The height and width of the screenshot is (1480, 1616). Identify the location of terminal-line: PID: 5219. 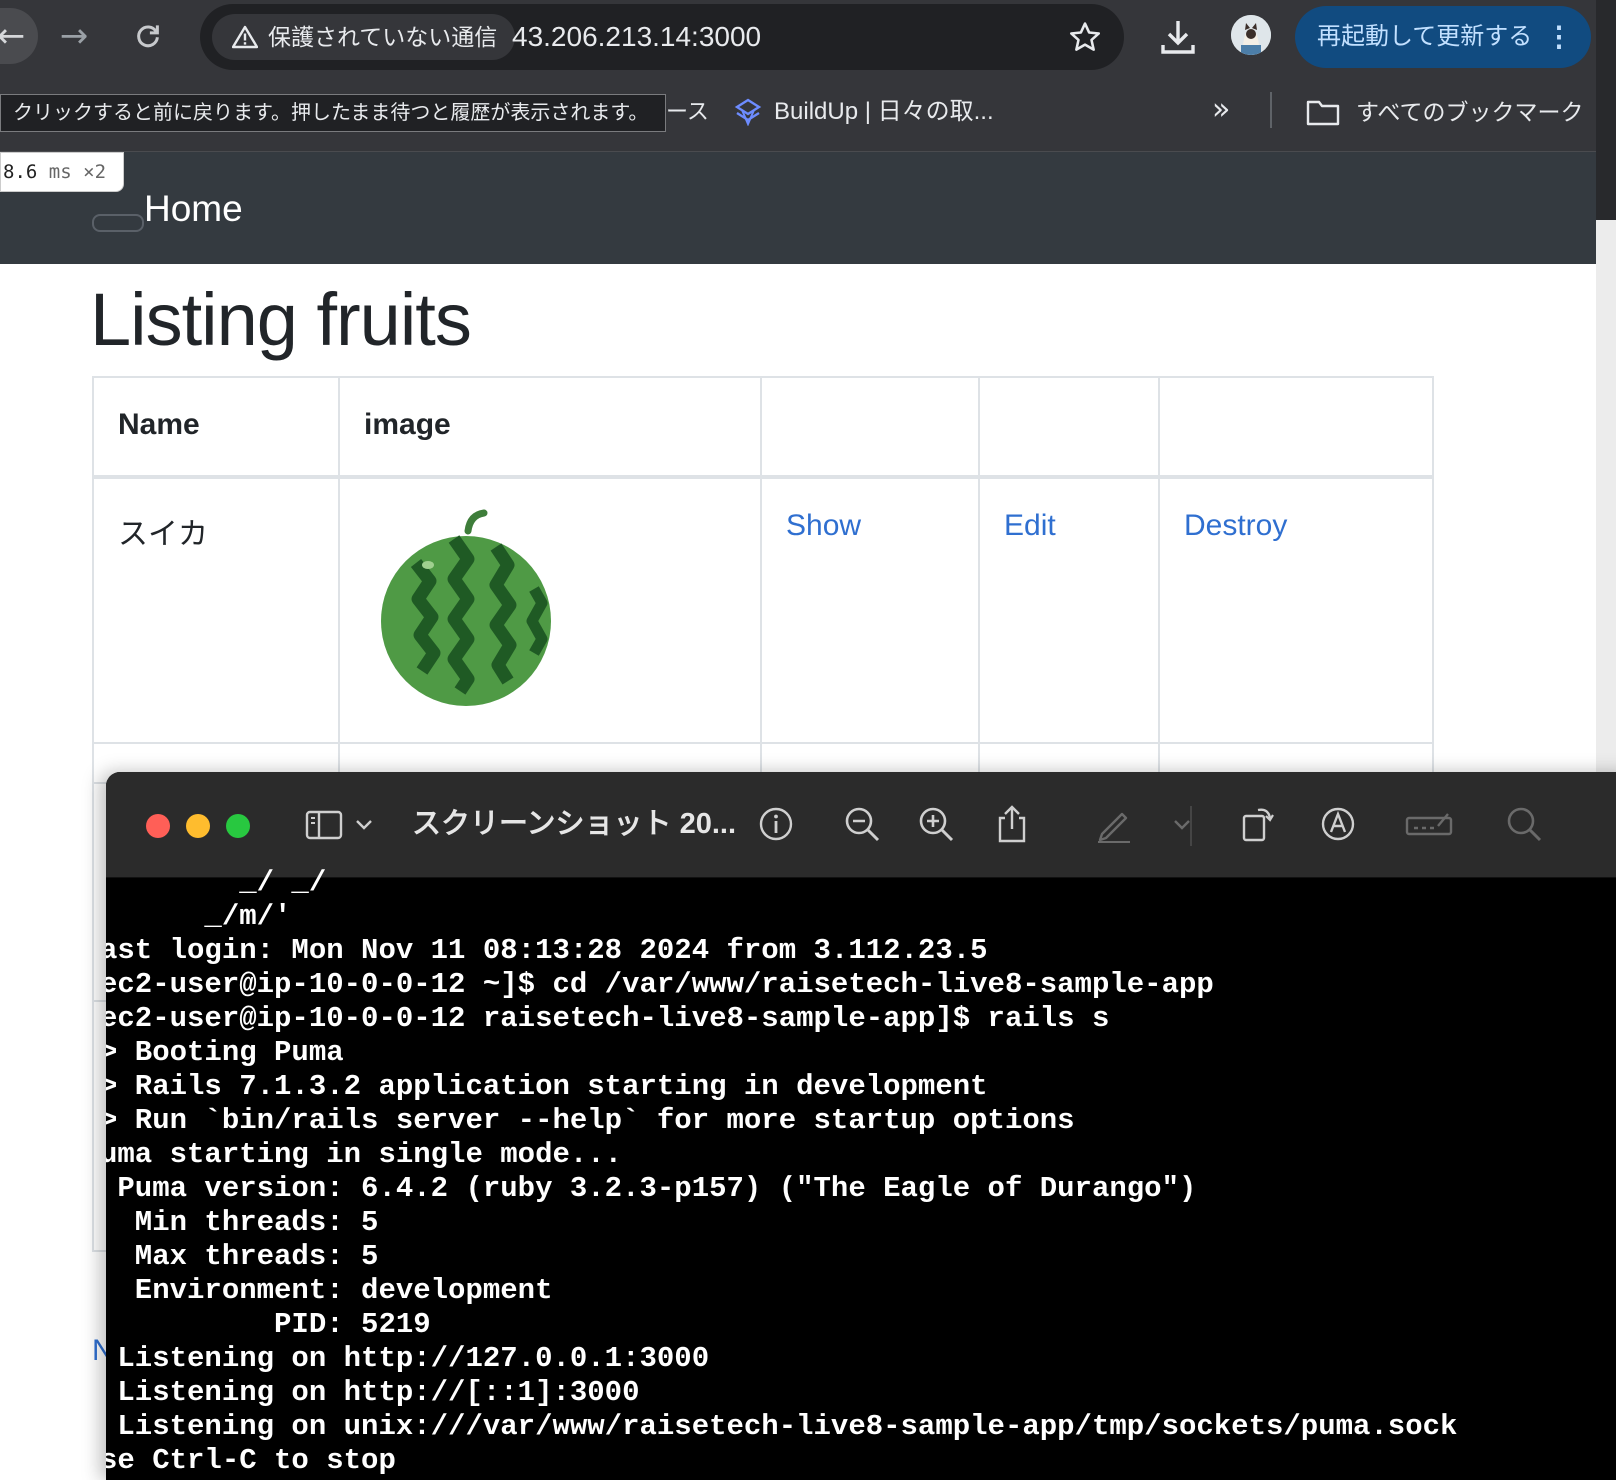
(268, 1324).